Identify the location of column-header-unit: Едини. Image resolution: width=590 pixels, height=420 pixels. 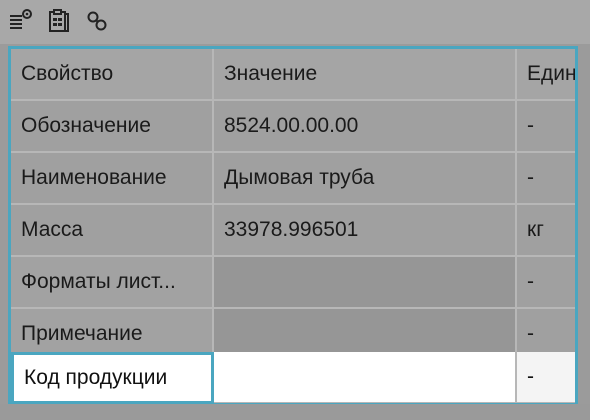
(546, 75).